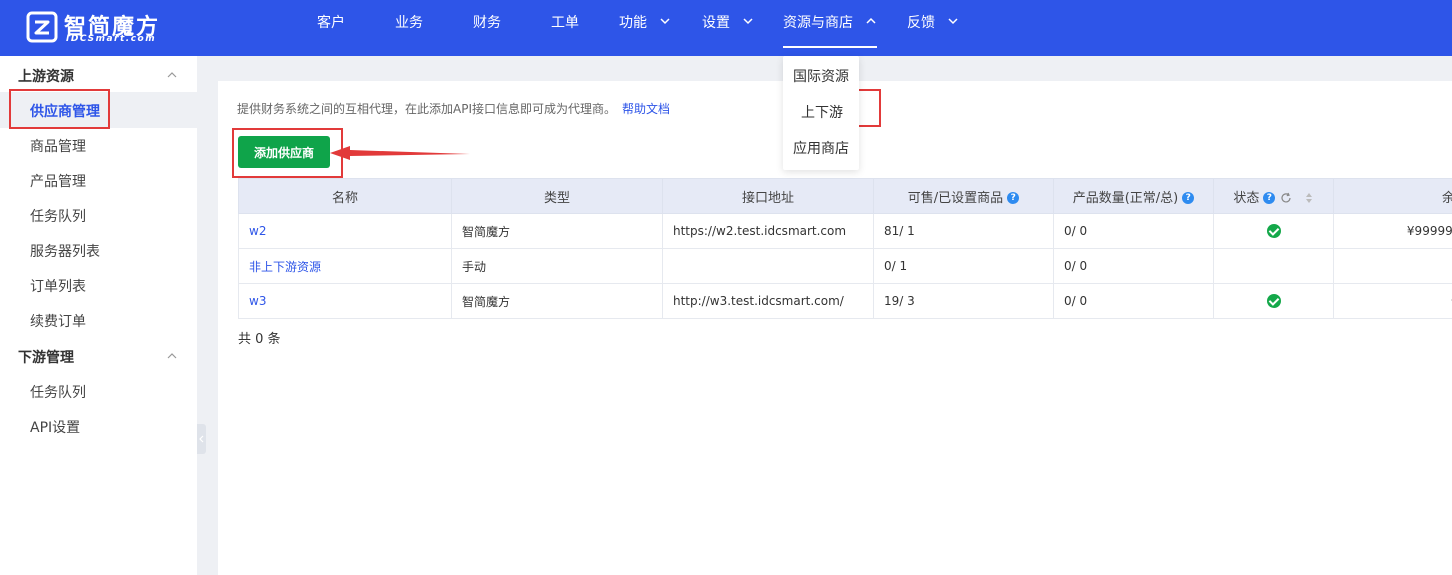 The width and height of the screenshot is (1452, 575). Describe the element at coordinates (1286, 198) in the screenshot. I see `refresh-icon` at that location.